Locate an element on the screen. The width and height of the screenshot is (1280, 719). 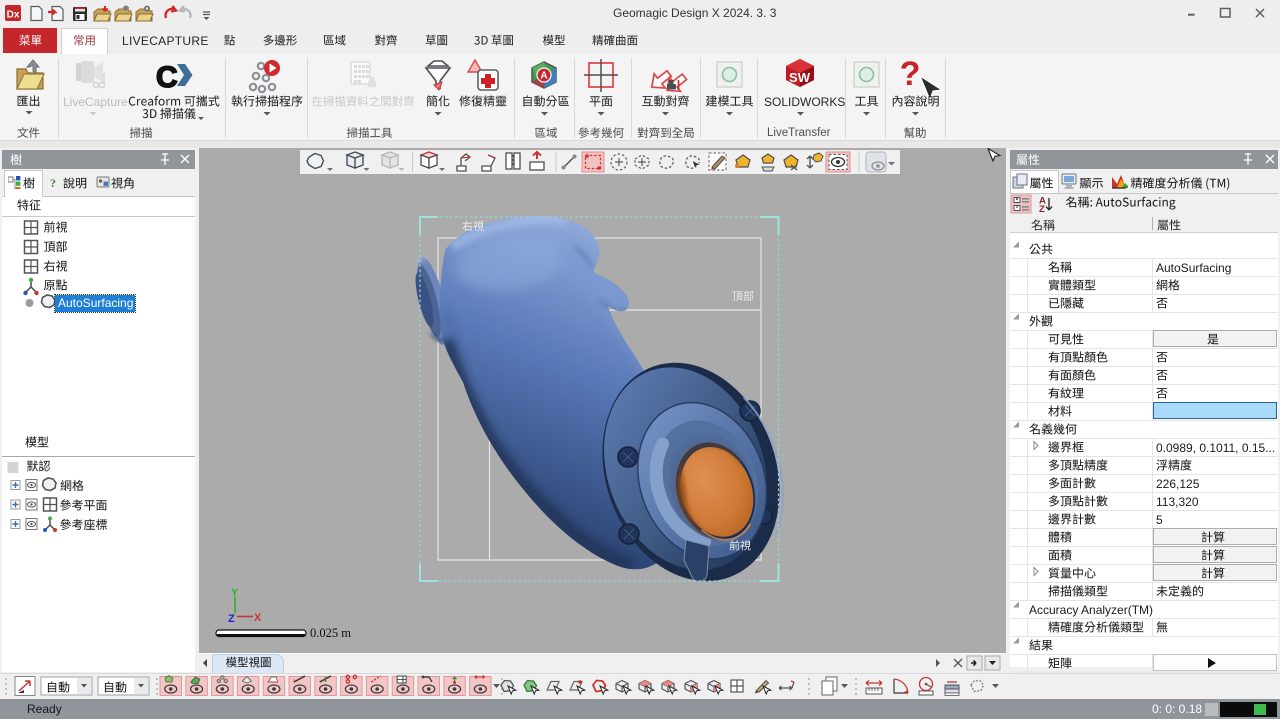
svg-text: 0.025 m is located at coordinates (330, 633).